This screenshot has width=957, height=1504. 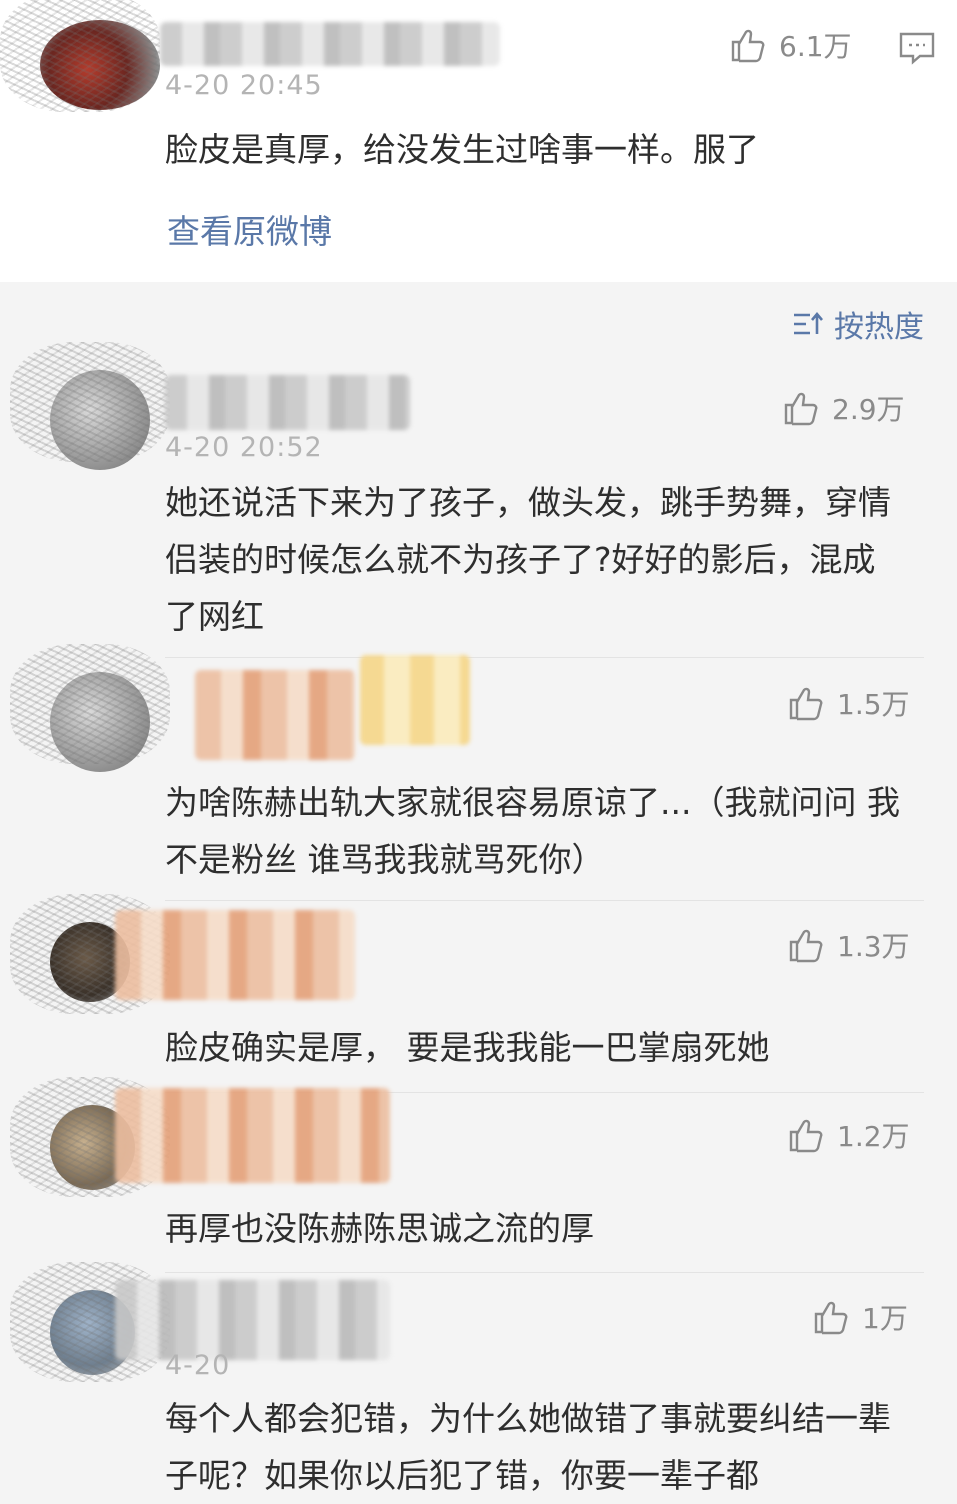 What do you see at coordinates (198, 1365) in the screenshot?
I see `comment-time: 4-20` at bounding box center [198, 1365].